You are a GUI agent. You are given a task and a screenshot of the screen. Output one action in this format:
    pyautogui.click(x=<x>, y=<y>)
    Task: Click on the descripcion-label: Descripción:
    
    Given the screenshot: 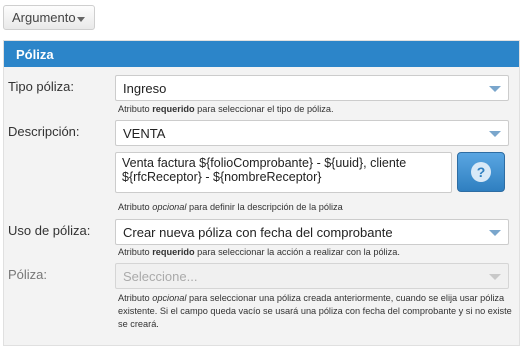 What is the action you would take?
    pyautogui.click(x=44, y=131)
    